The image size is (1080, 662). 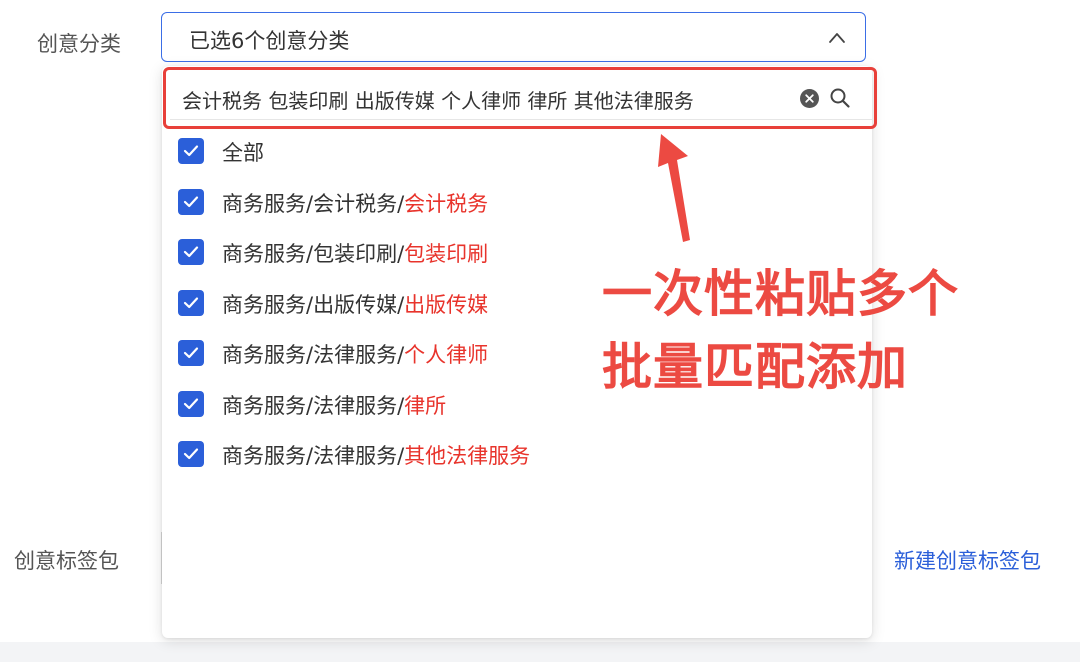 What do you see at coordinates (518, 160) in the screenshot?
I see `category-option-row: 全部` at bounding box center [518, 160].